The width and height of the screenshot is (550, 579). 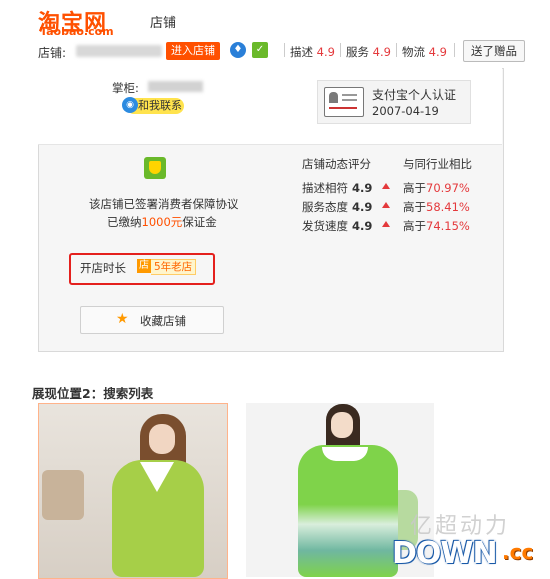 What do you see at coordinates (333, 97) in the screenshot?
I see `id-card-face` at bounding box center [333, 97].